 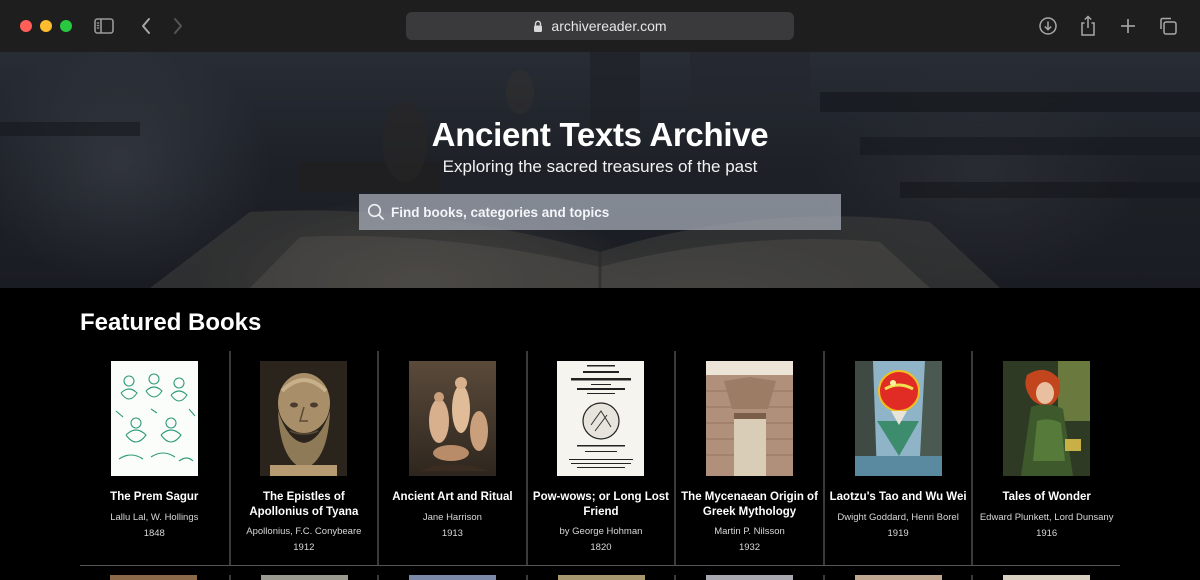 What do you see at coordinates (616, 212) in the screenshot?
I see `search-input` at bounding box center [616, 212].